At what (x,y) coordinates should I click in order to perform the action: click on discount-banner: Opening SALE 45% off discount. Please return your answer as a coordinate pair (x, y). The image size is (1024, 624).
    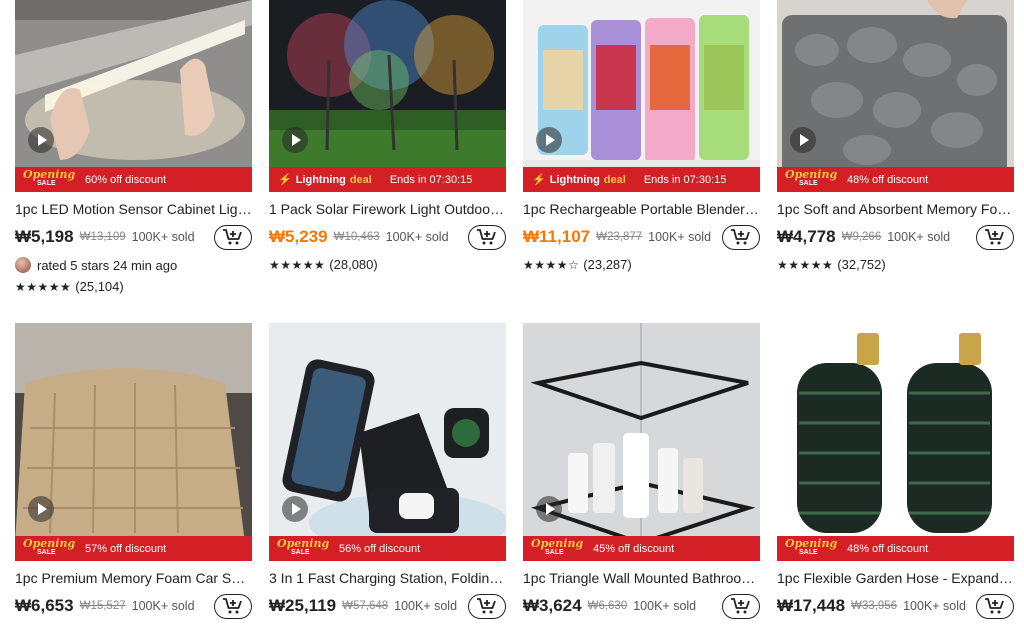
    Looking at the image, I should click on (641, 548).